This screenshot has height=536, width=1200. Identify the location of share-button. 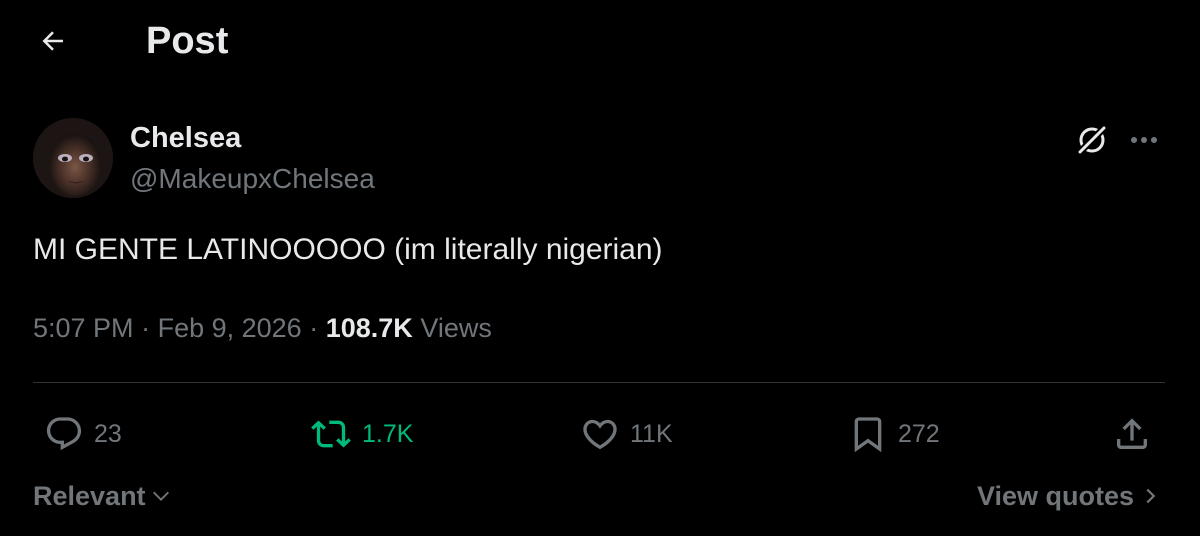
(1132, 434).